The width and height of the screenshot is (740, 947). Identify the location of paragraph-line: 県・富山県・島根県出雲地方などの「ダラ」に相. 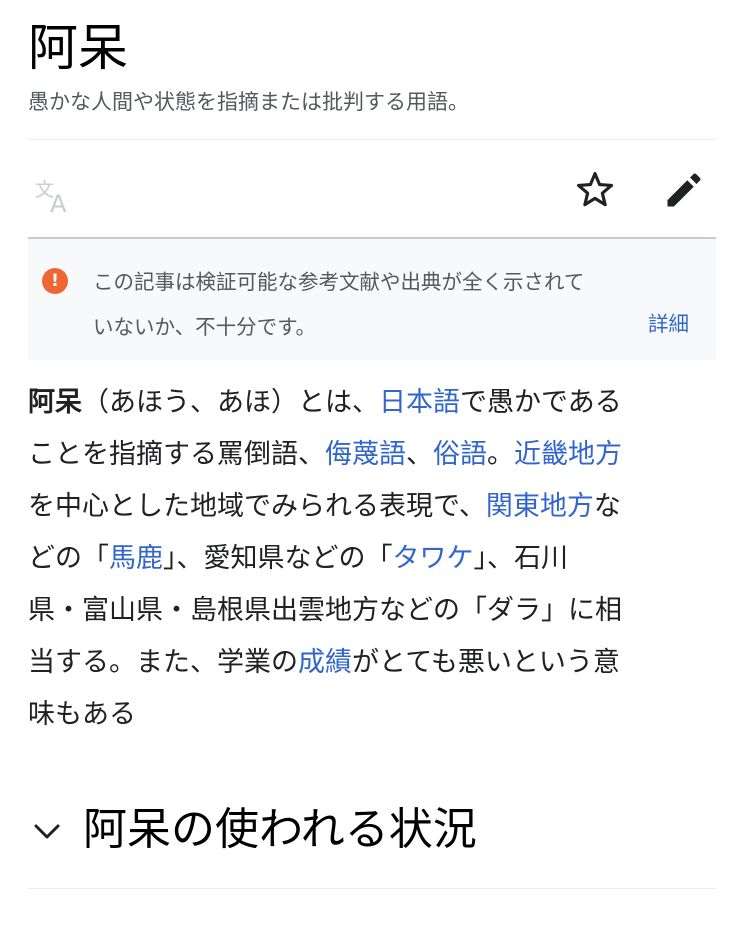
(373, 611).